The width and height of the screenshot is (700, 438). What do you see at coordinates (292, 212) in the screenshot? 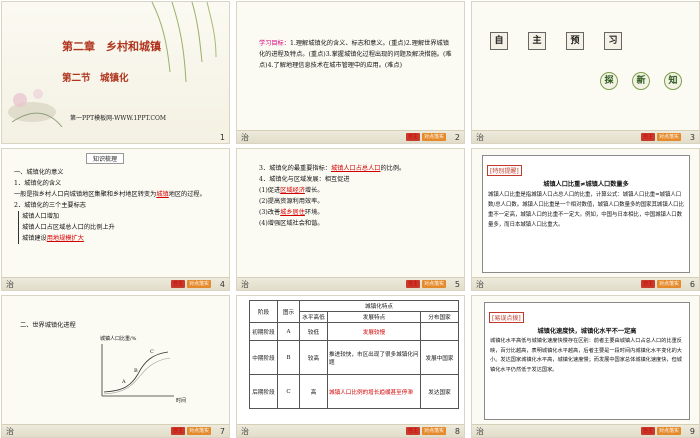
I see `answer-text: 城乡居住` at bounding box center [292, 212].